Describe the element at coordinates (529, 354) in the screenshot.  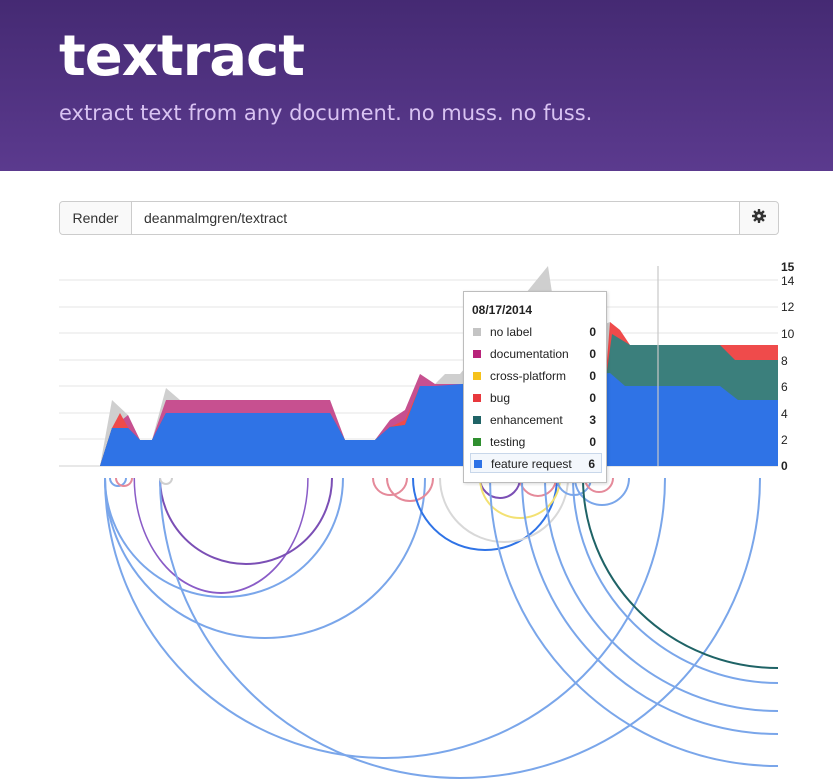
I see `tooltip-label: documentation` at that location.